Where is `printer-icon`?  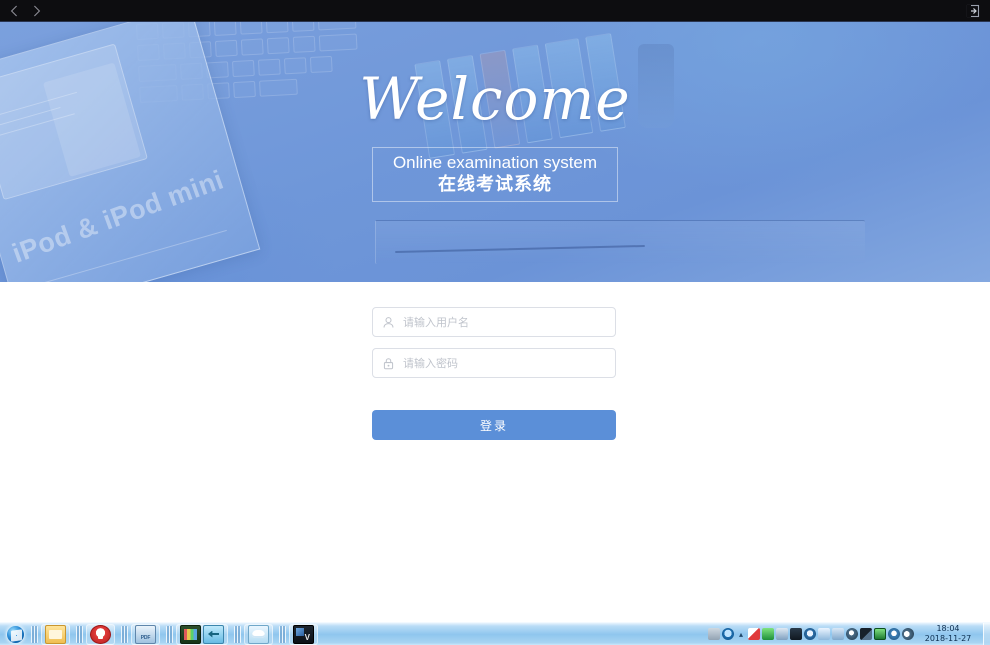
printer-icon is located at coordinates (796, 634).